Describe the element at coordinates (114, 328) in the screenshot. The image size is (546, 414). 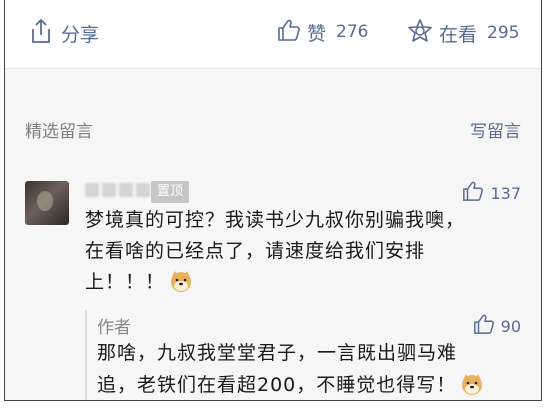
I see `reply-author-label: 作者` at that location.